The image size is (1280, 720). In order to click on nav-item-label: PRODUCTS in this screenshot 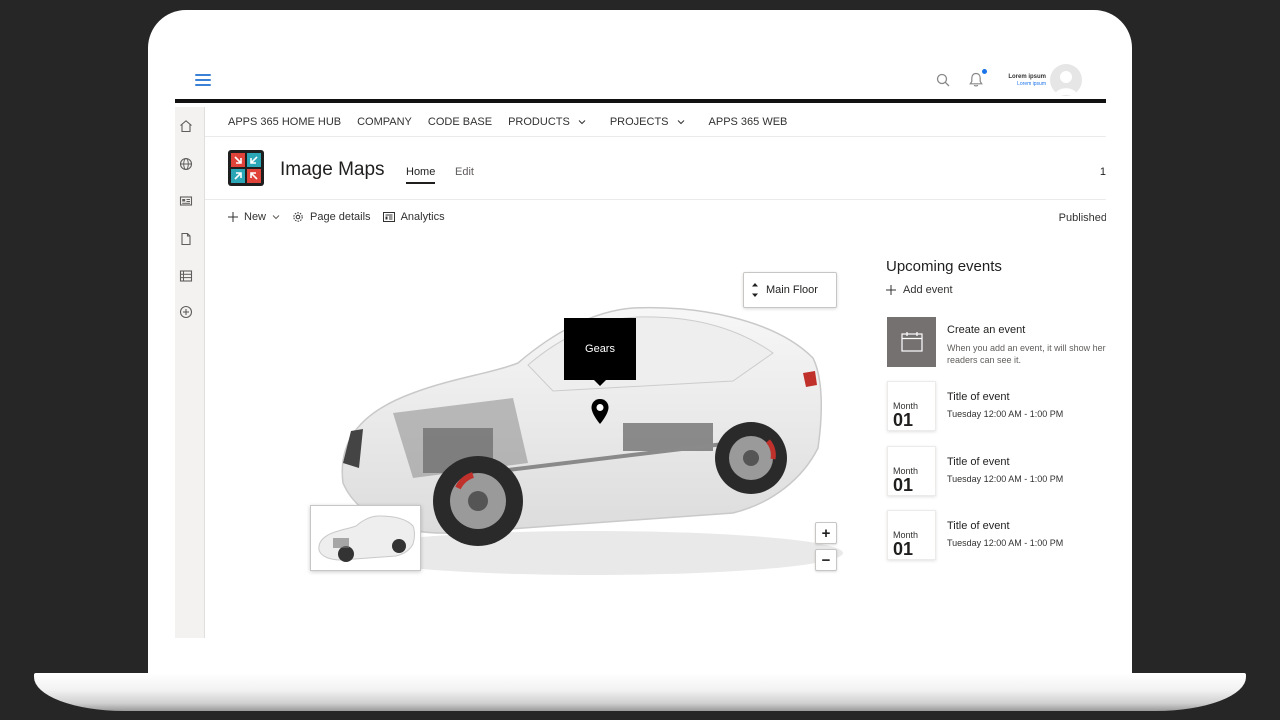, I will do `click(539, 121)`.